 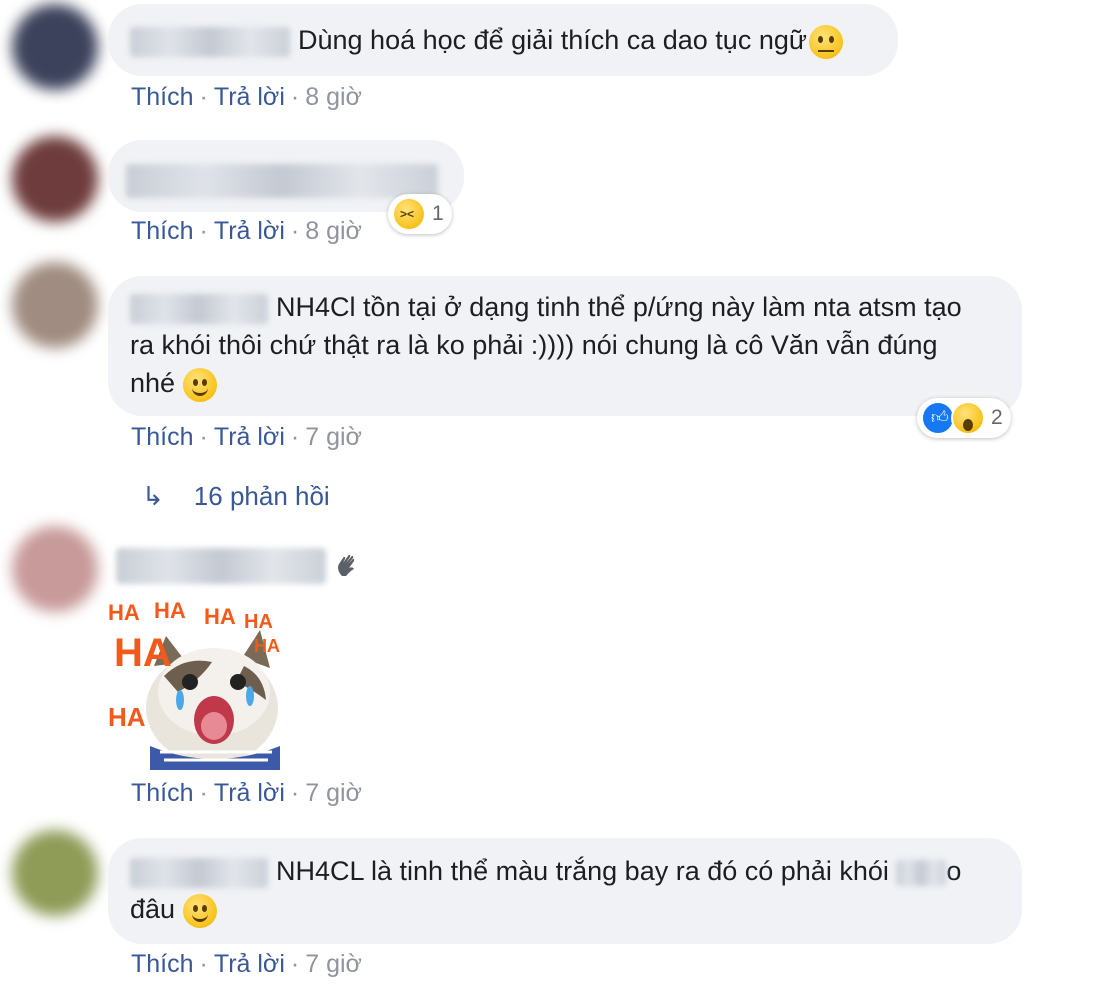 I want to click on comment-text-tail: o, so click(x=954, y=871).